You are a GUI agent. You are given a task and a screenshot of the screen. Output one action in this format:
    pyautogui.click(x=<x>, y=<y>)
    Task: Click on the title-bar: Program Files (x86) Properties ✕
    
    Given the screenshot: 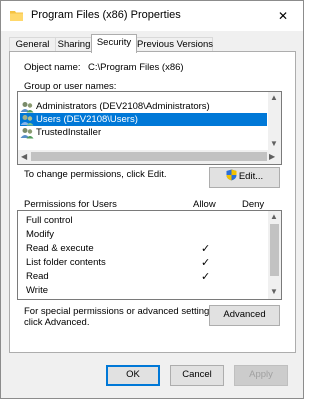 What is the action you would take?
    pyautogui.click(x=152, y=16)
    